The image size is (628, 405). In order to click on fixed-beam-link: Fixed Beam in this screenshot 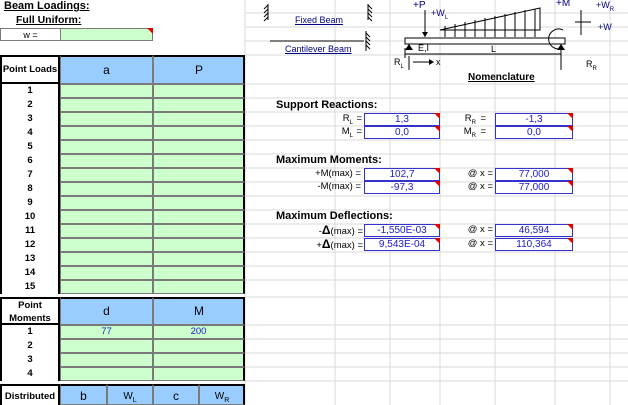, I will do `click(319, 20)`.